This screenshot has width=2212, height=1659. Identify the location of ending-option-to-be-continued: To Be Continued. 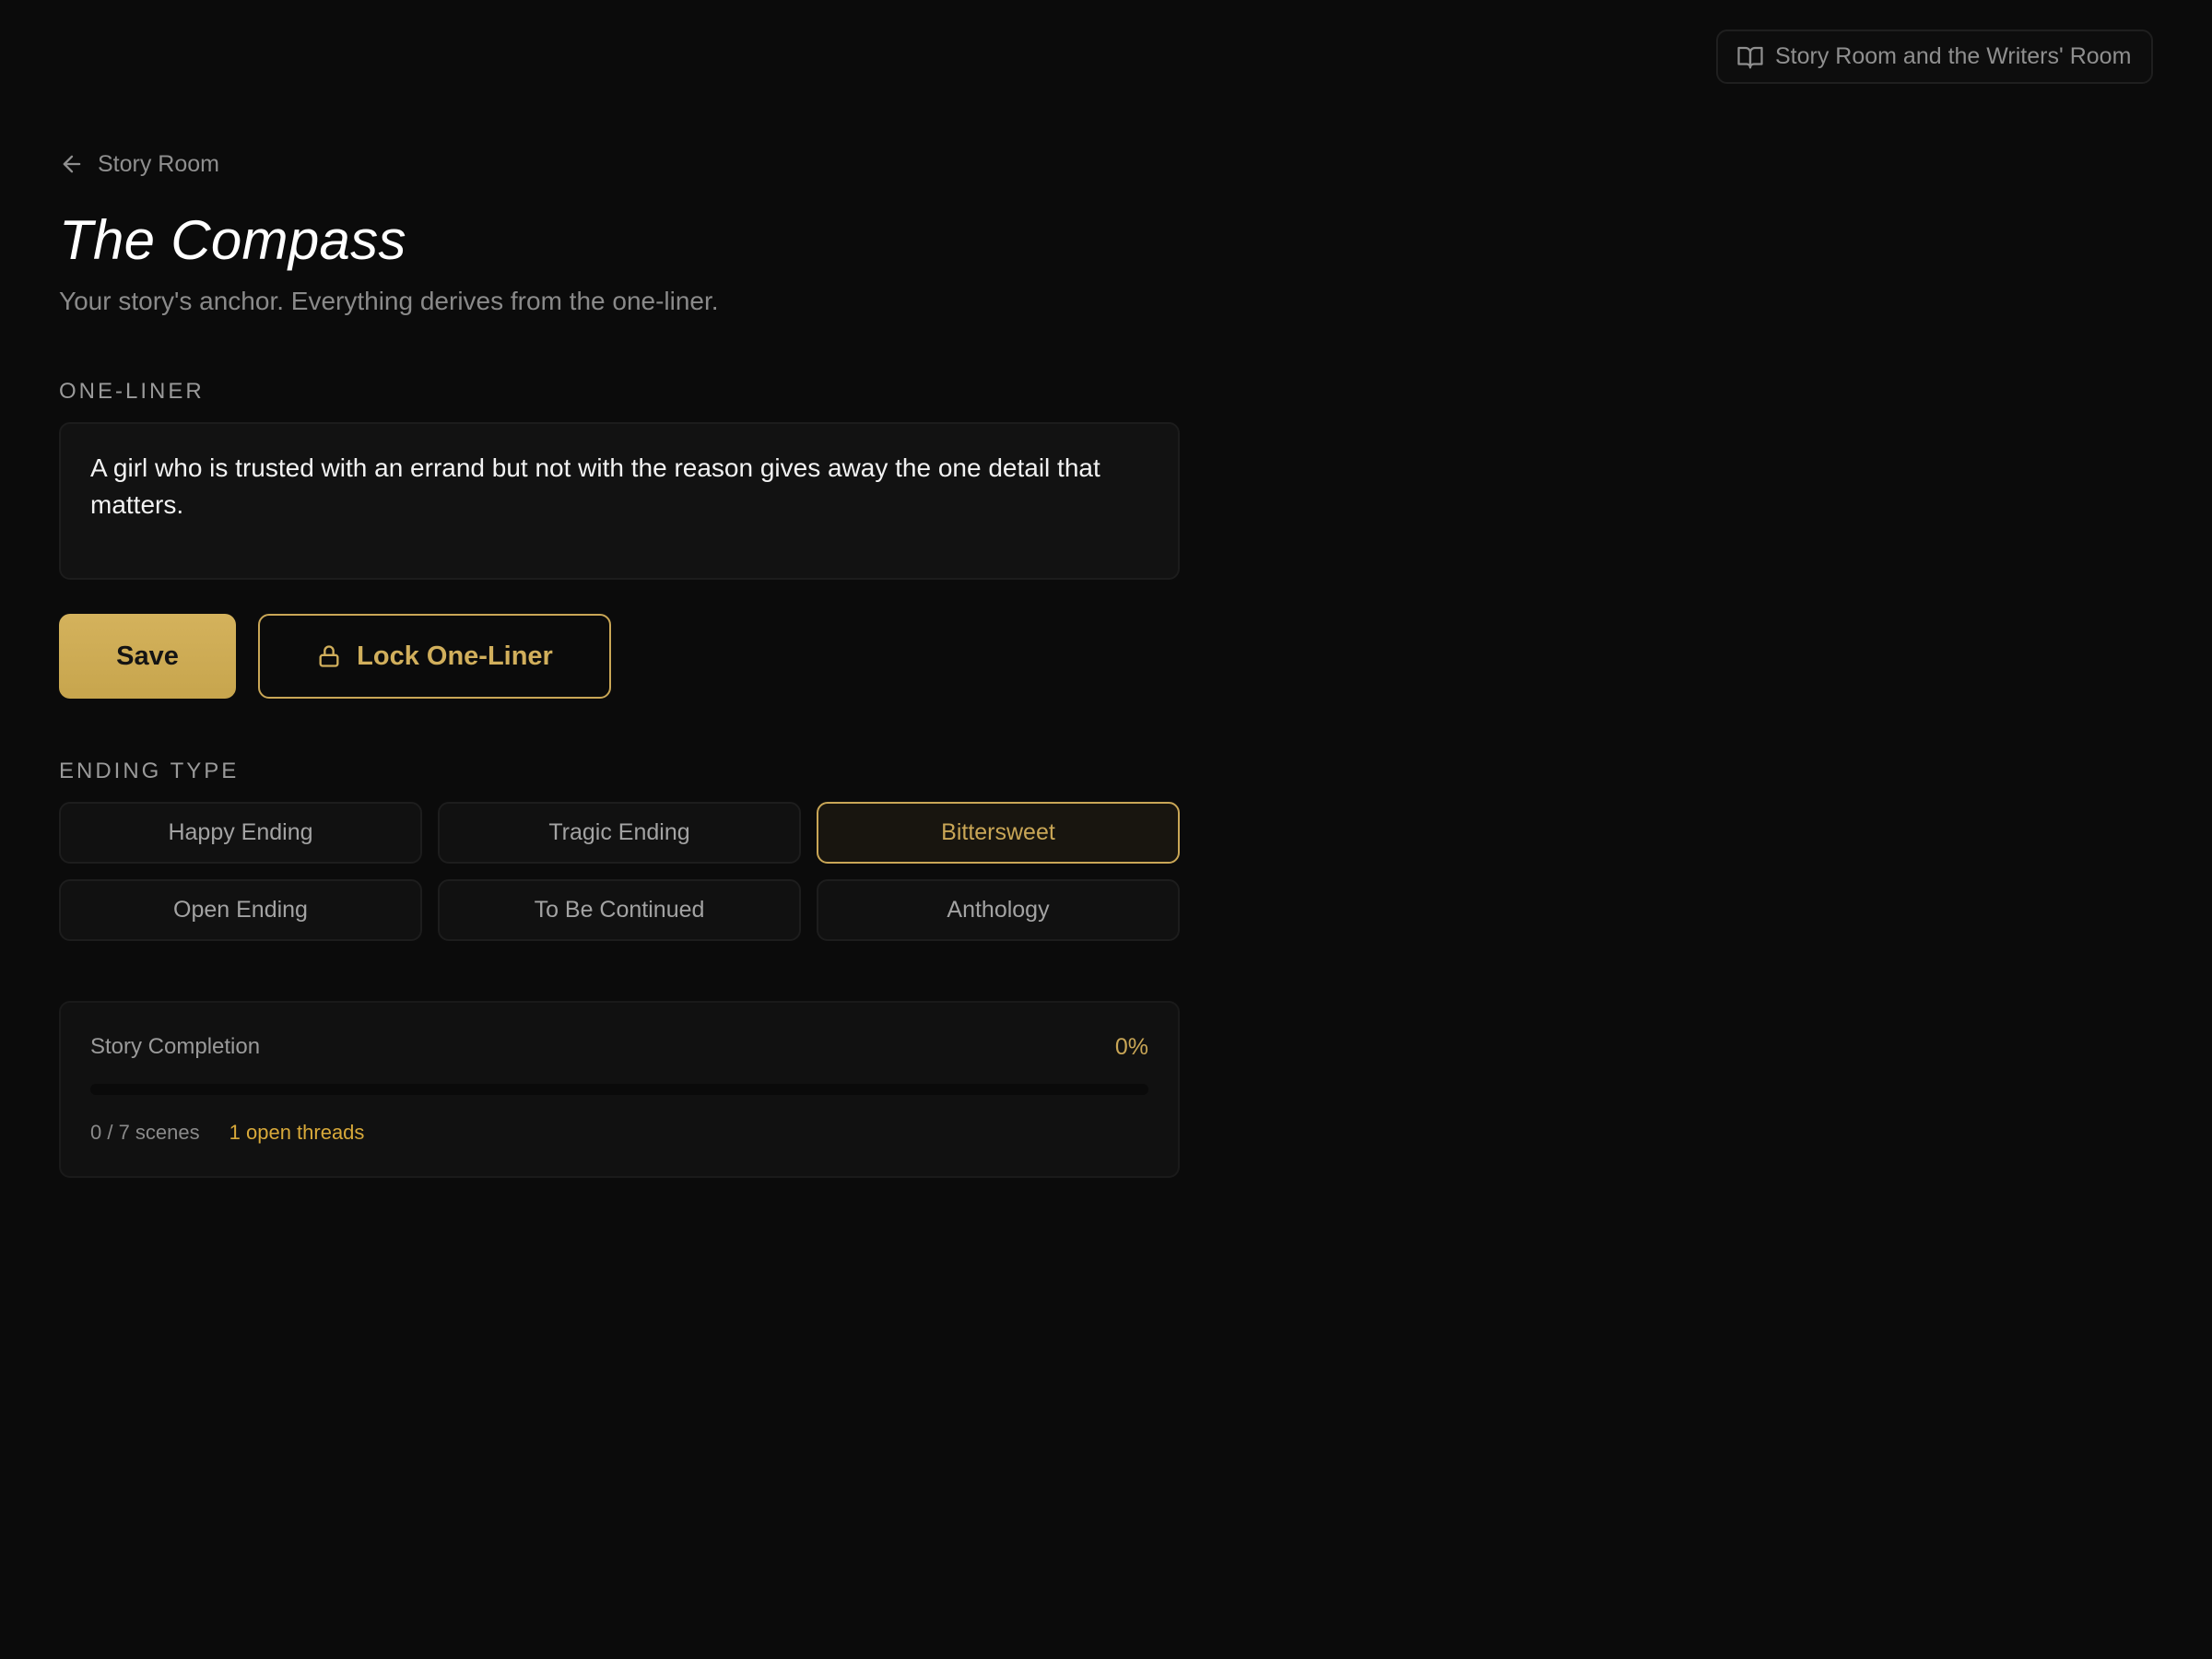
(619, 910).